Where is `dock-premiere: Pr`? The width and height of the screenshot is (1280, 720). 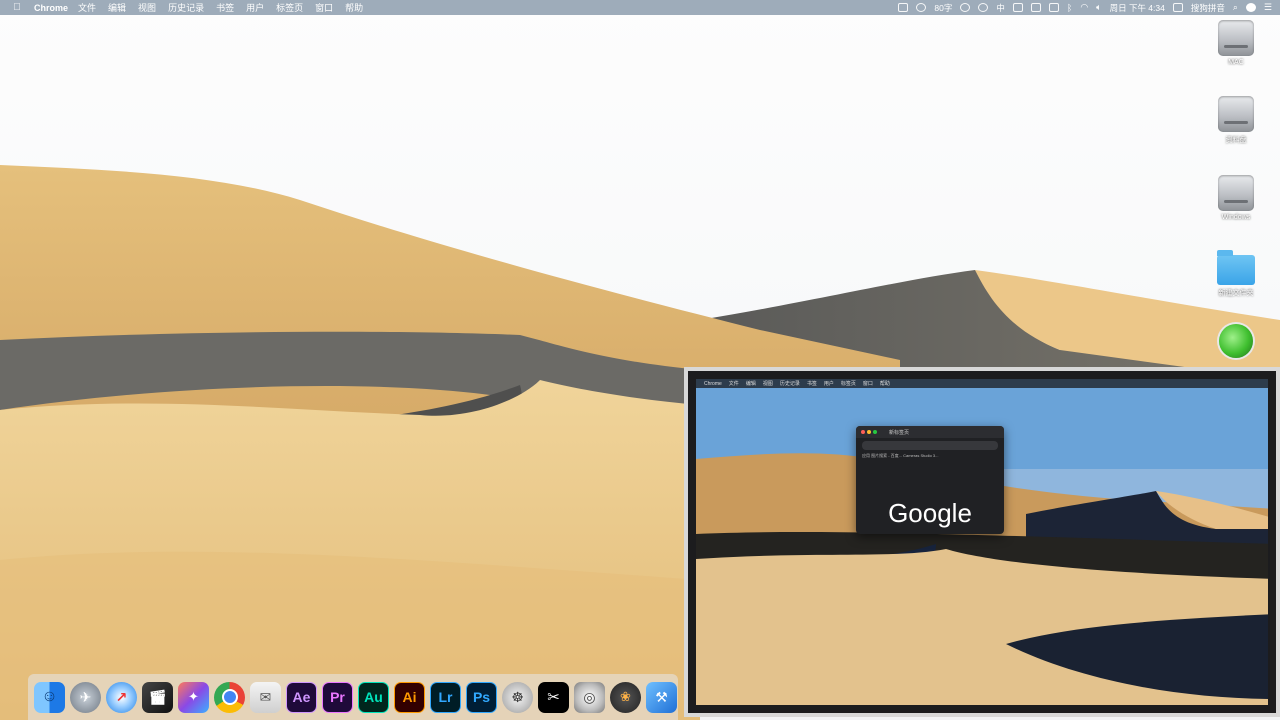 dock-premiere: Pr is located at coordinates (337, 697).